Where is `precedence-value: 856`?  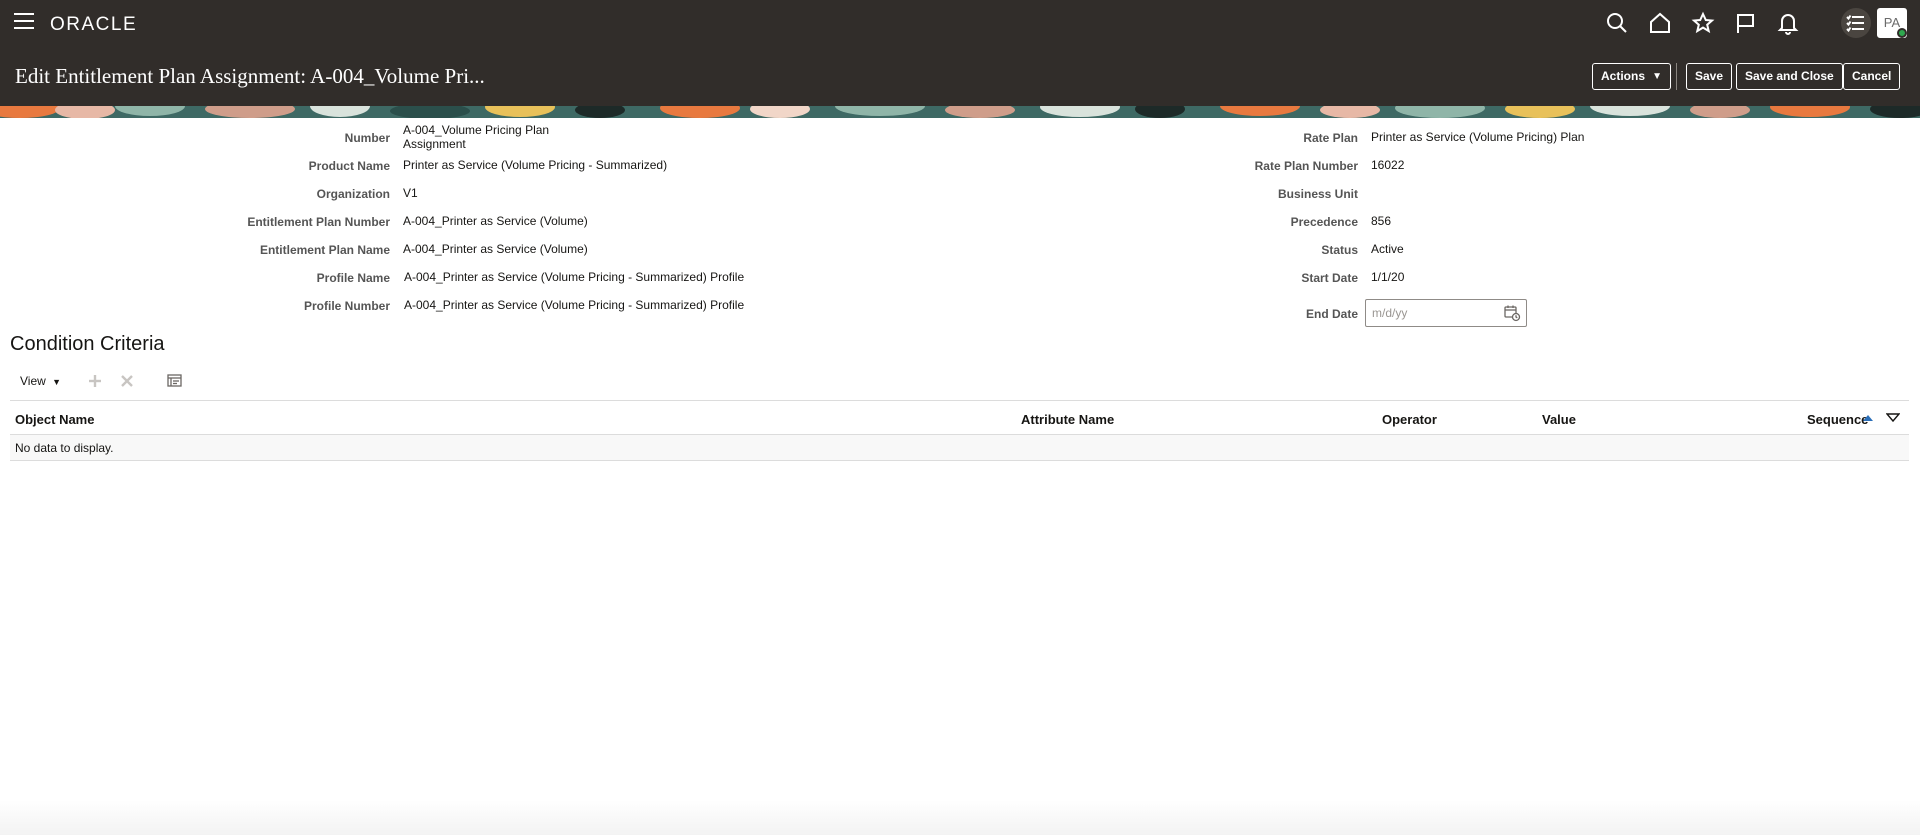
precedence-value: 856 is located at coordinates (1381, 221).